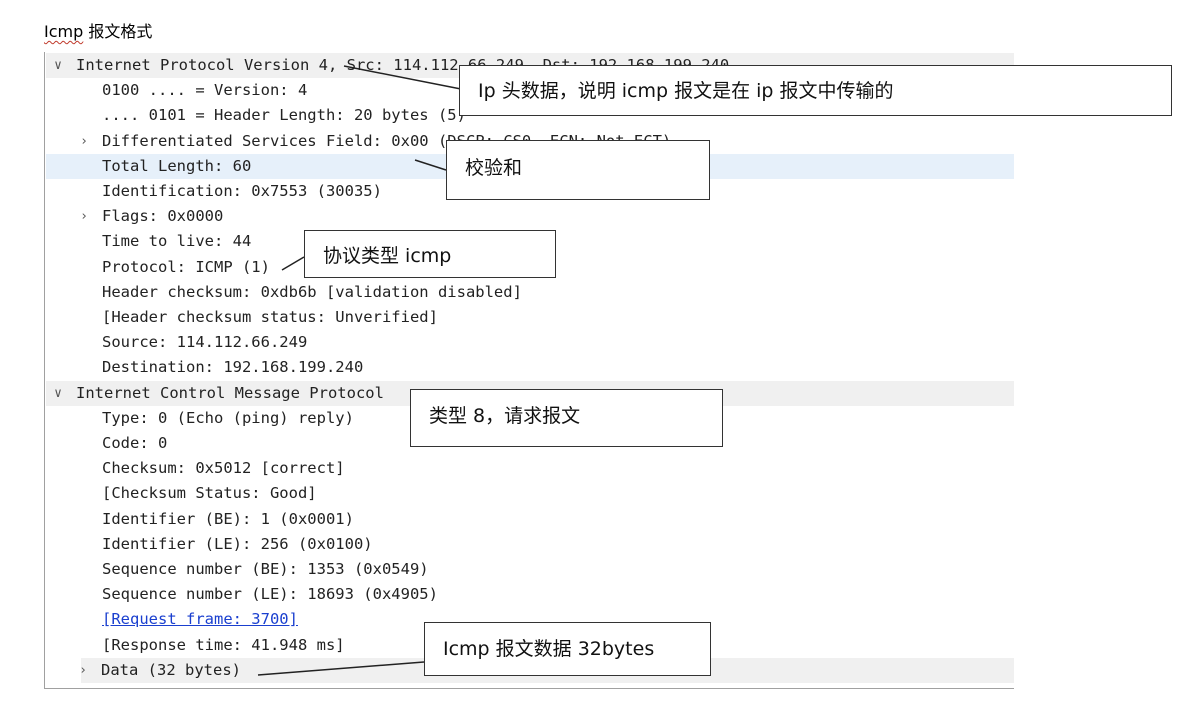 This screenshot has height=719, width=1195. I want to click on leader-data, so click(341, 668).